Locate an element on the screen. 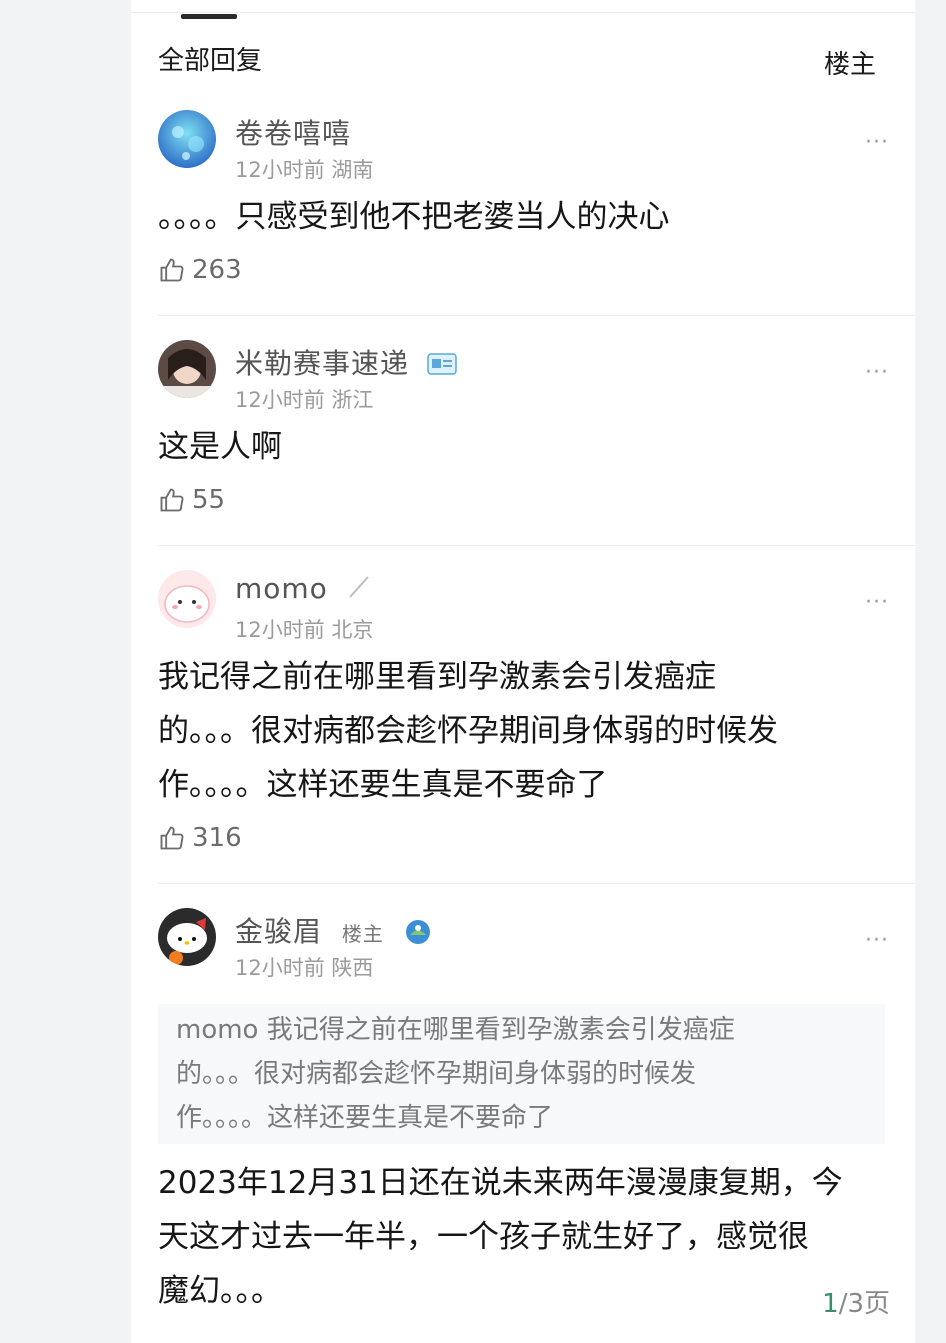 This screenshot has width=946, height=1343. all-replies-title: 全部回复 is located at coordinates (210, 61).